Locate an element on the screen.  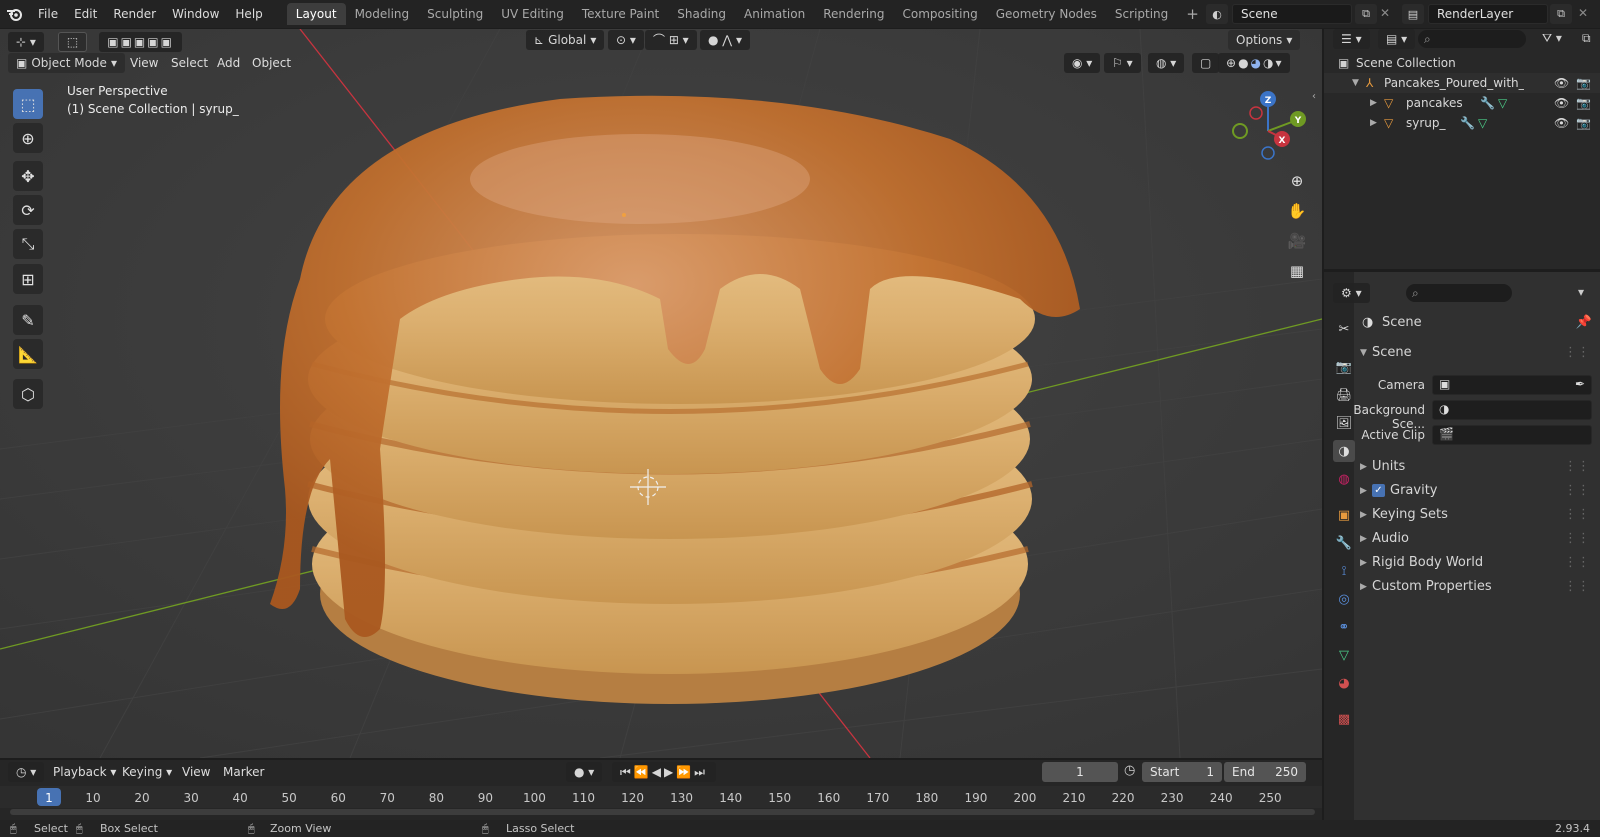
outliner-row-syrup: ▶ ▽ syrup_ 🔧 ▽ 👁 📷 is located at coordinates (1462, 123).